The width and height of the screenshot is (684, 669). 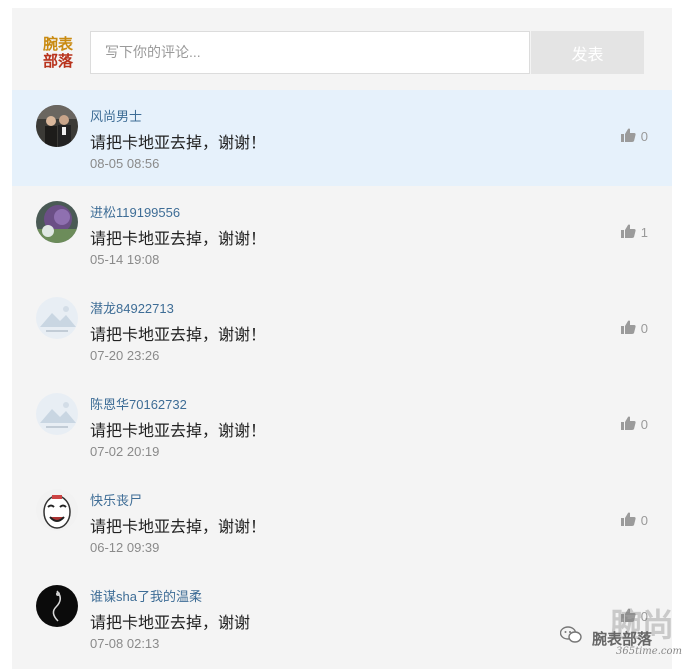 What do you see at coordinates (132, 307) in the screenshot?
I see `comment-username: 潜龙84922713` at bounding box center [132, 307].